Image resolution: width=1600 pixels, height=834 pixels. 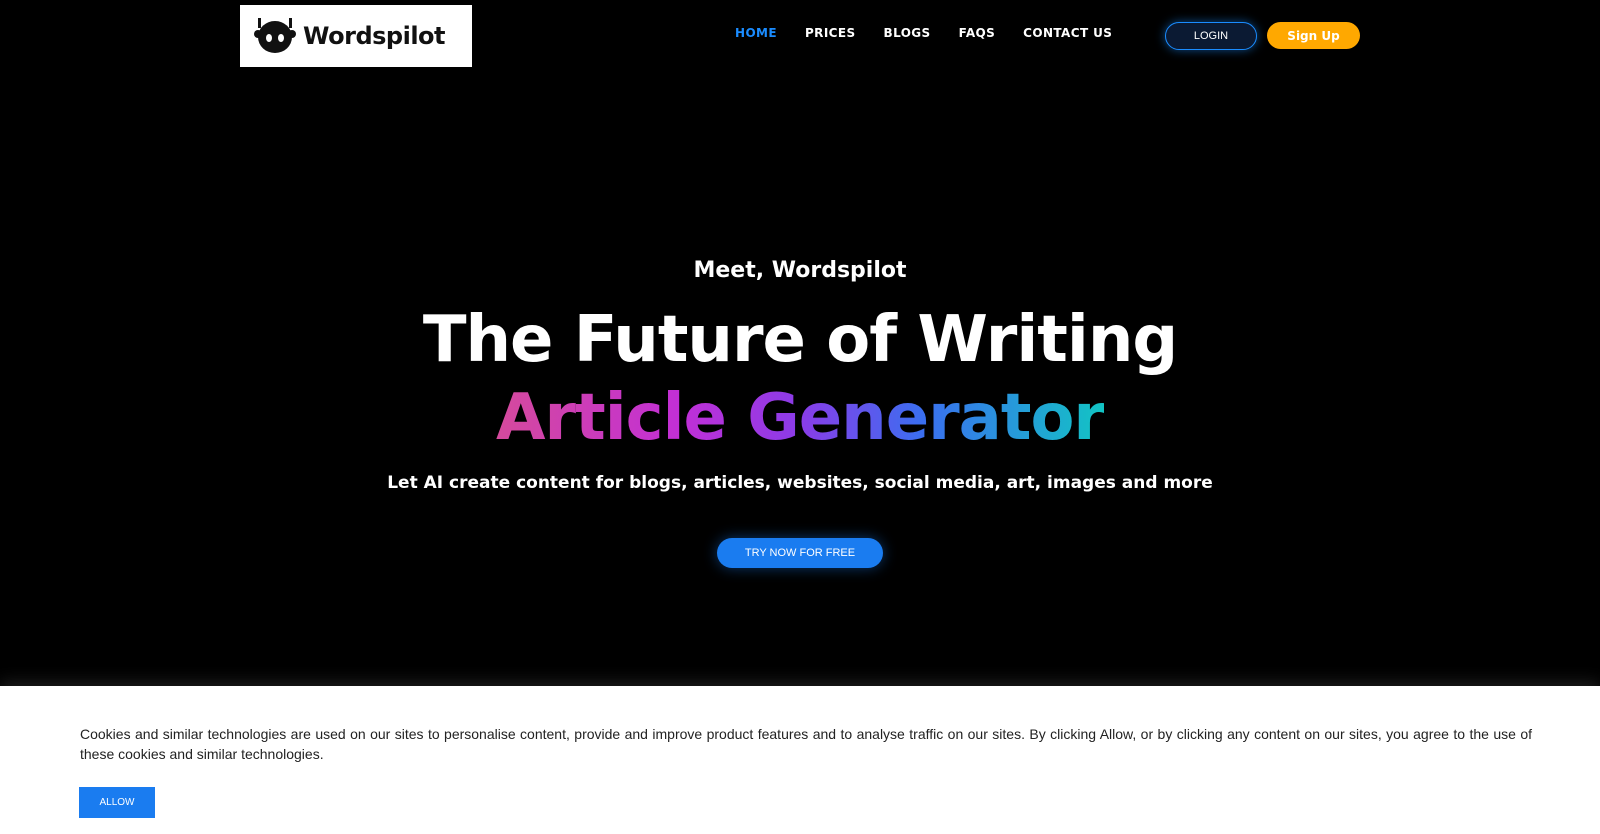 What do you see at coordinates (756, 33) in the screenshot?
I see `nav-item-home: HOME` at bounding box center [756, 33].